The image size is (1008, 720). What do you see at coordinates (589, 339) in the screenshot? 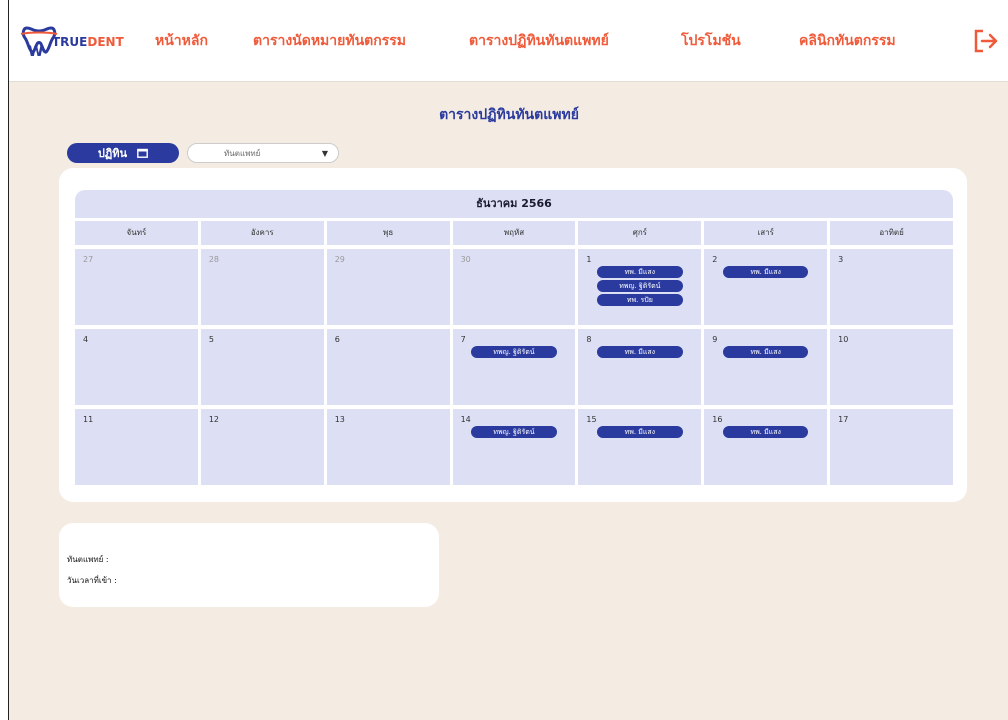
I see `day-number: 8` at bounding box center [589, 339].